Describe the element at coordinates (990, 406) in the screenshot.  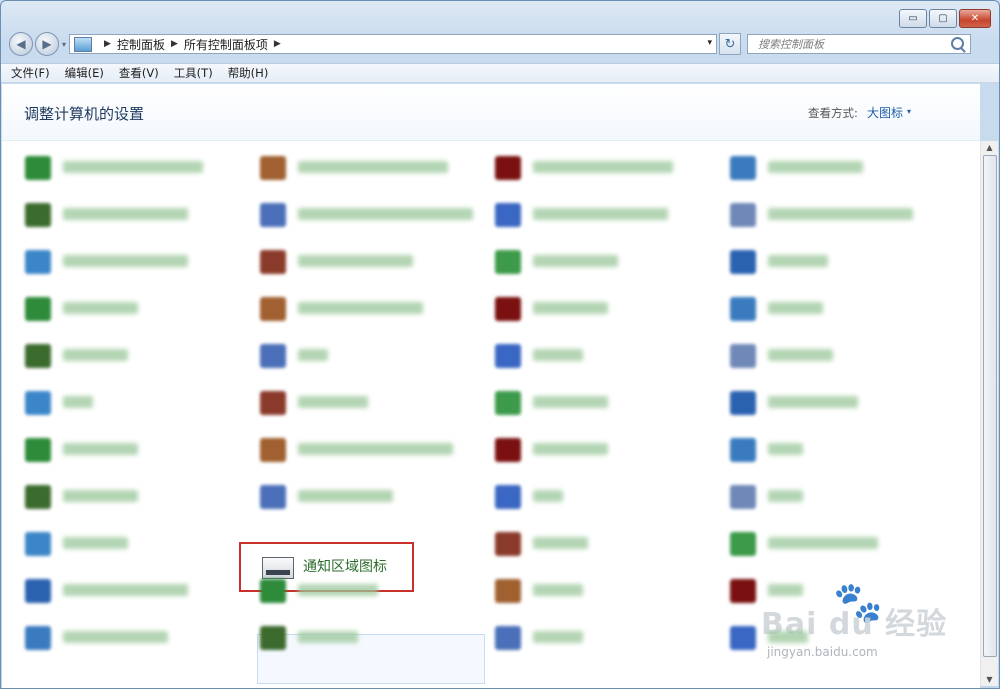
I see `scroll-thumb` at that location.